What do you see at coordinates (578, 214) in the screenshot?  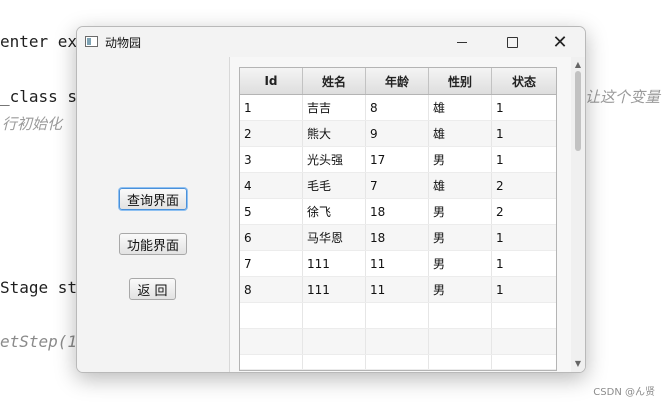 I see `vertical-scrollbar: ▲ ▼` at bounding box center [578, 214].